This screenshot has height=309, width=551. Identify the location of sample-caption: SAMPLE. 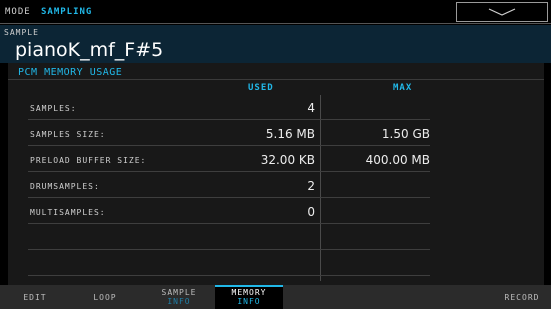
(21, 32).